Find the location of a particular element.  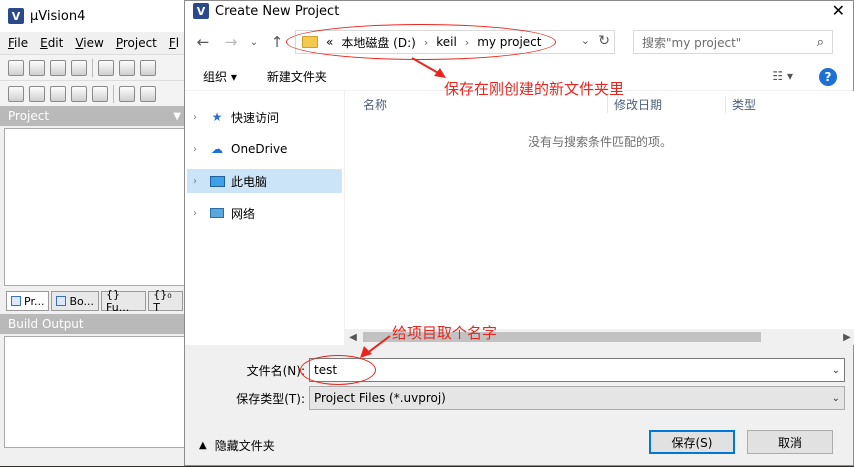

new-file-icon is located at coordinates (16, 67).